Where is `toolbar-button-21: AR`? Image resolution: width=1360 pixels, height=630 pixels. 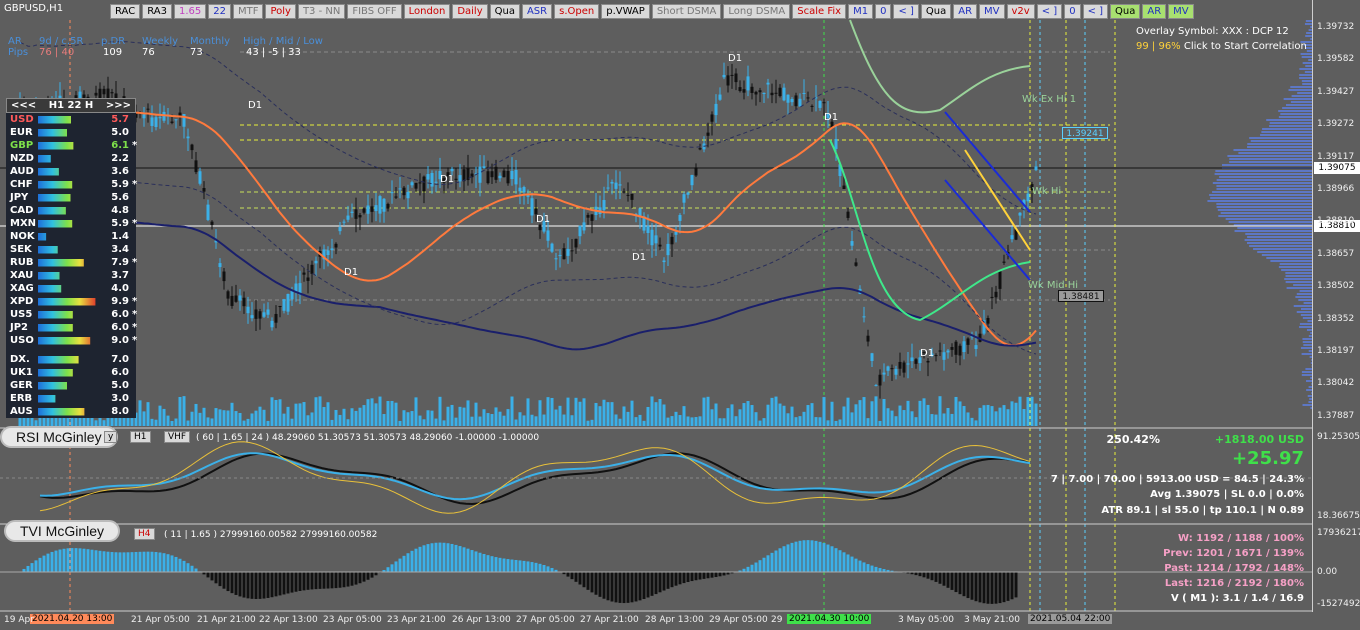
toolbar-button-21: AR is located at coordinates (965, 11).